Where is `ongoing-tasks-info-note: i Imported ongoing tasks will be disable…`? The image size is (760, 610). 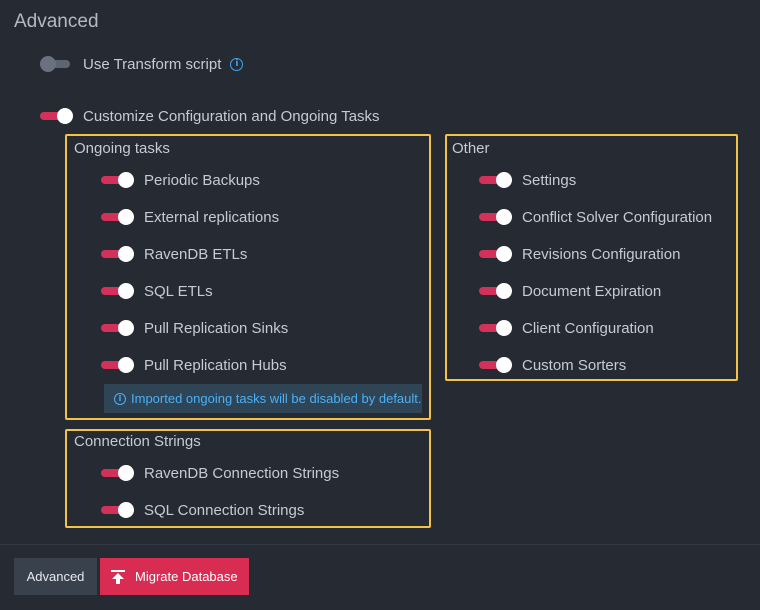 ongoing-tasks-info-note: i Imported ongoing tasks will be disable… is located at coordinates (263, 398).